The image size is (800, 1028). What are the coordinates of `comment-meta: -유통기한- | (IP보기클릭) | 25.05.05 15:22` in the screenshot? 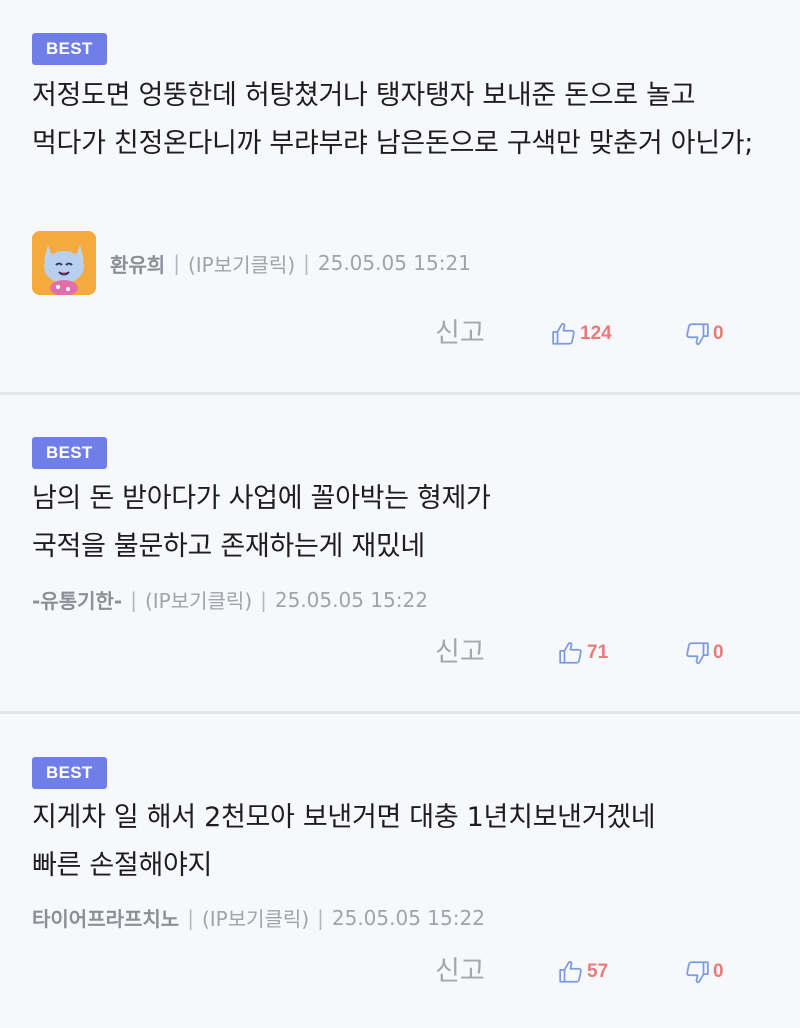 It's located at (230, 599).